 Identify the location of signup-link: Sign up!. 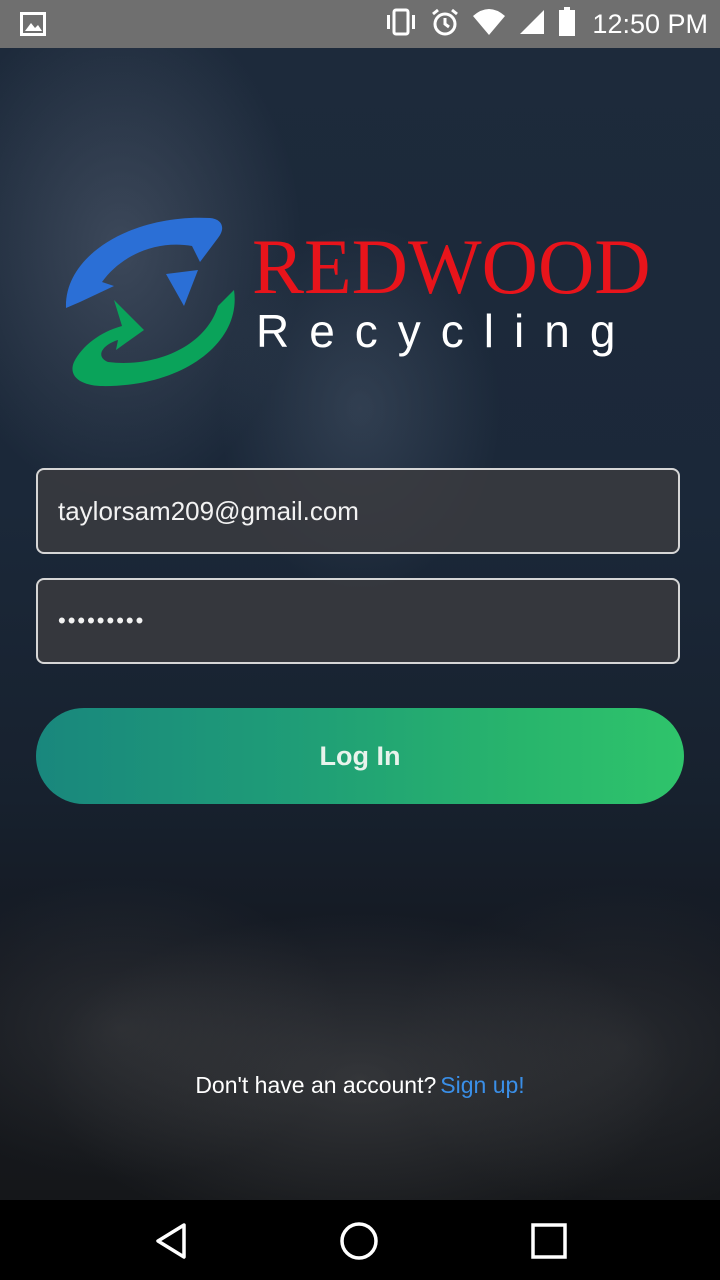
(482, 1085).